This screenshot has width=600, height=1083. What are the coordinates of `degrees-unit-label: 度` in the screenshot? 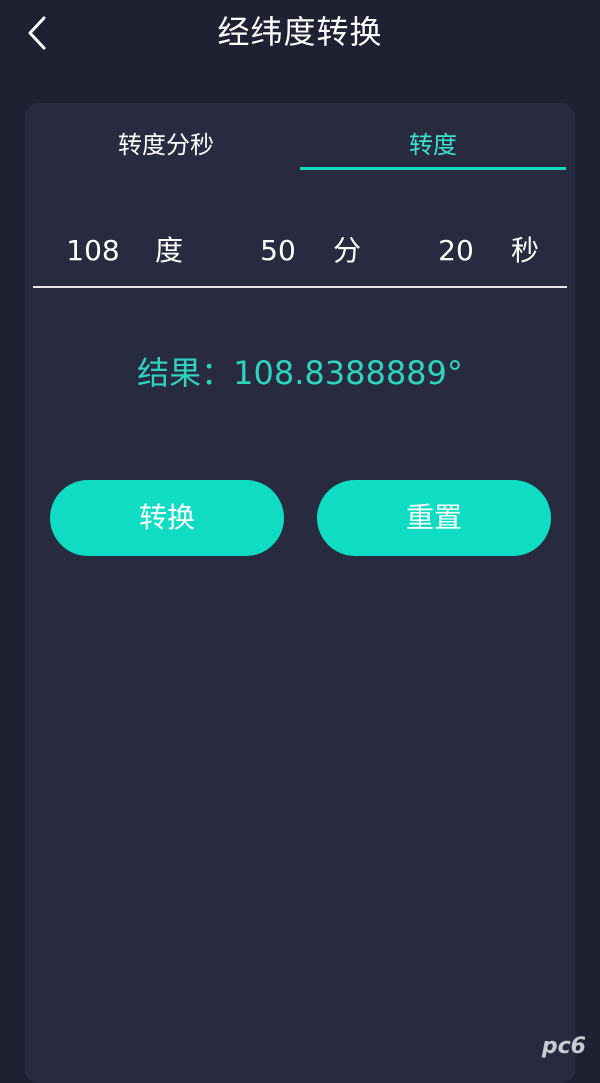 It's located at (169, 250).